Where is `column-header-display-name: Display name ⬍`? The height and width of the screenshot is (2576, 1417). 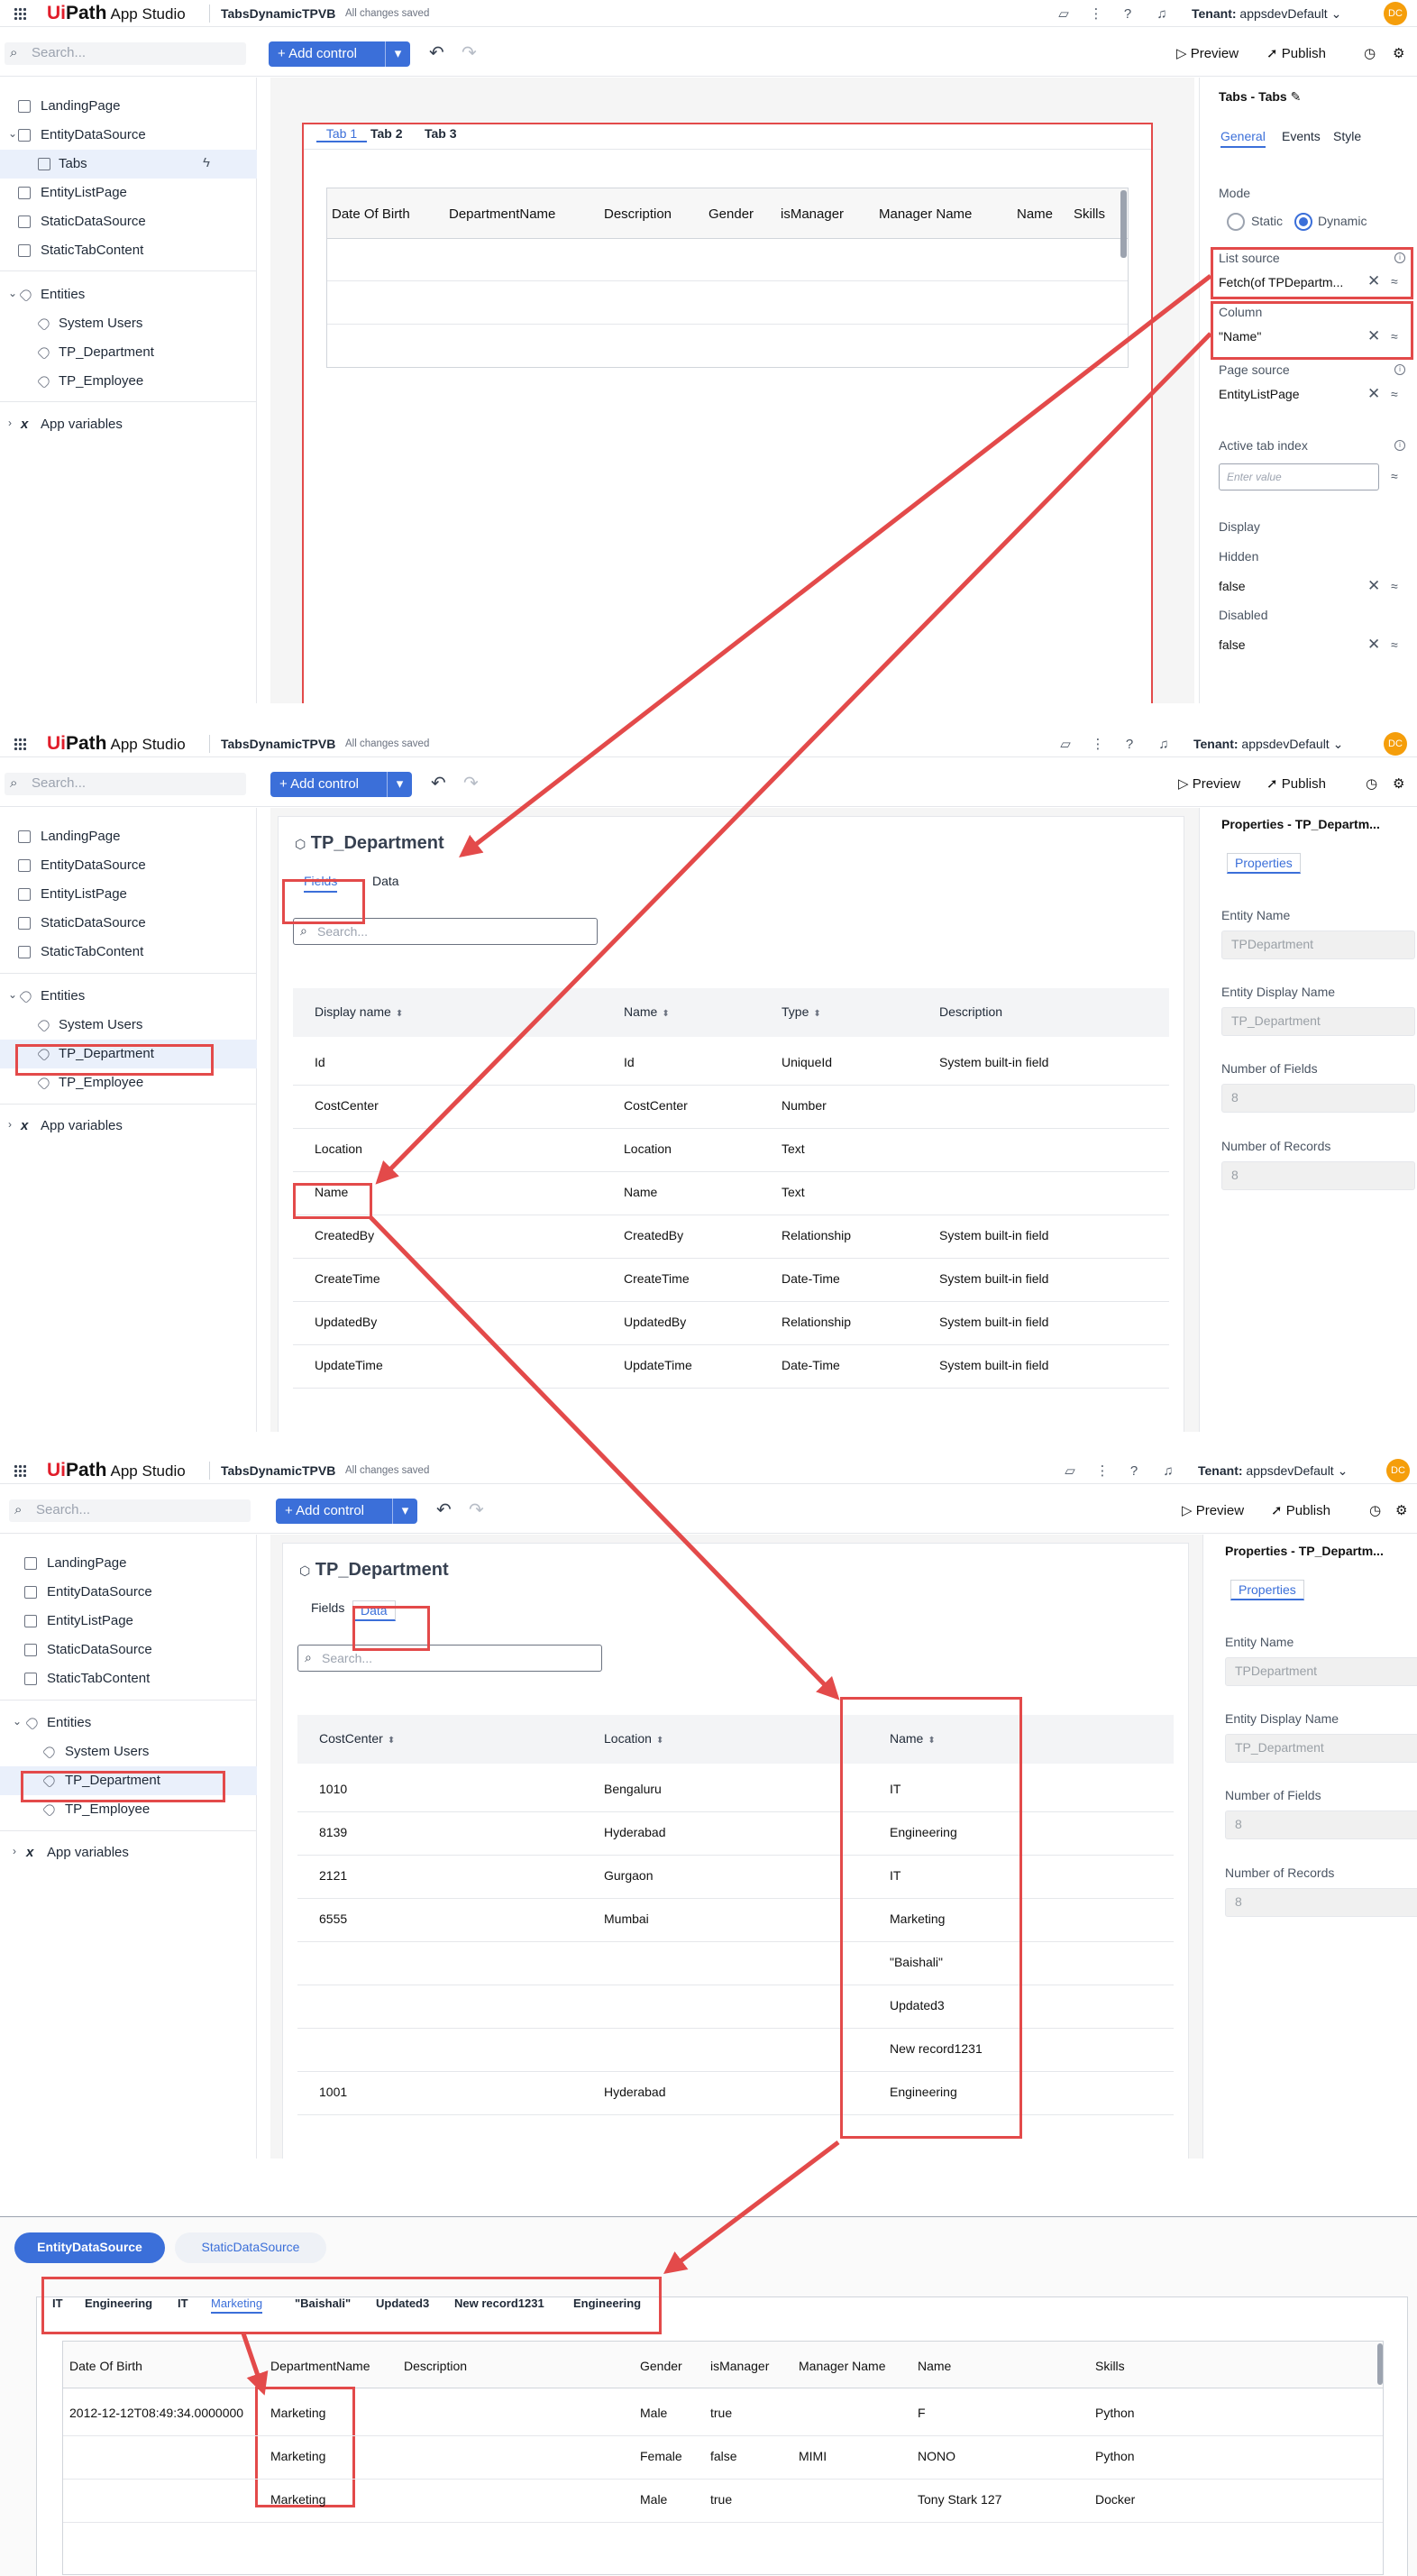
column-header-display-name: Display name ⬍ is located at coordinates (359, 1011).